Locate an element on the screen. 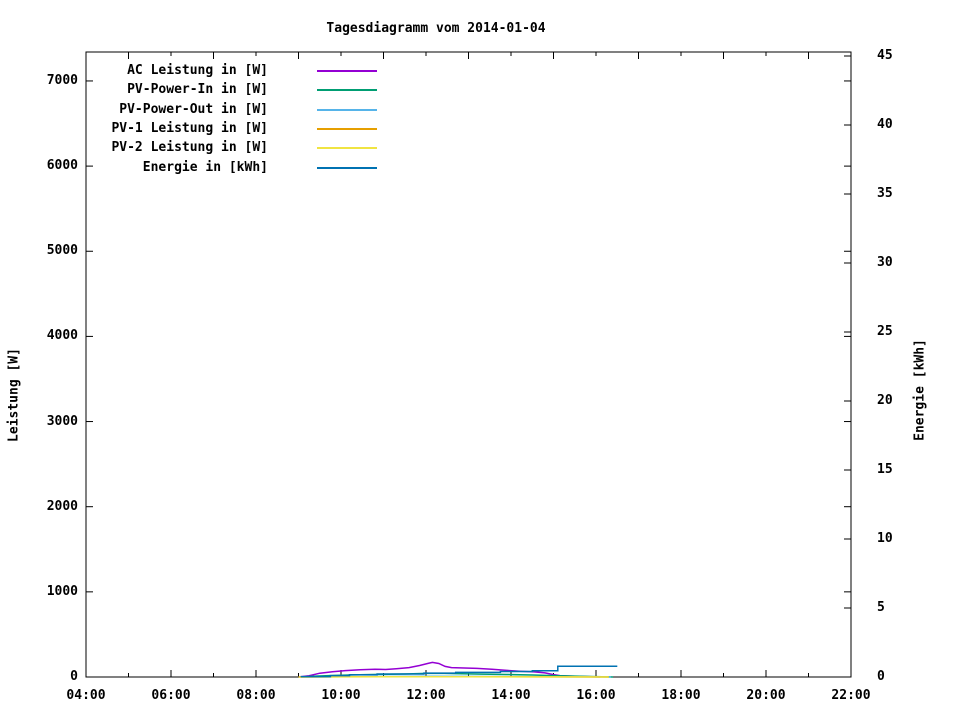 The width and height of the screenshot is (960, 720). y-right-tick-label: 45 is located at coordinates (885, 55).